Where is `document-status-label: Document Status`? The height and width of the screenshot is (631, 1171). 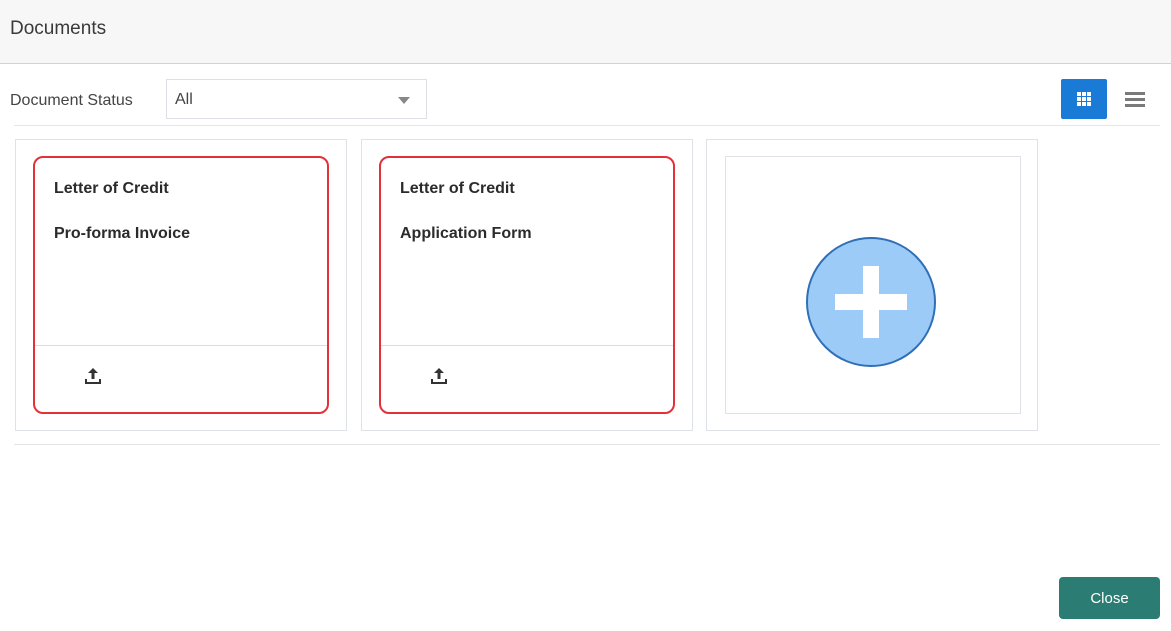
document-status-label: Document Status is located at coordinates (71, 100).